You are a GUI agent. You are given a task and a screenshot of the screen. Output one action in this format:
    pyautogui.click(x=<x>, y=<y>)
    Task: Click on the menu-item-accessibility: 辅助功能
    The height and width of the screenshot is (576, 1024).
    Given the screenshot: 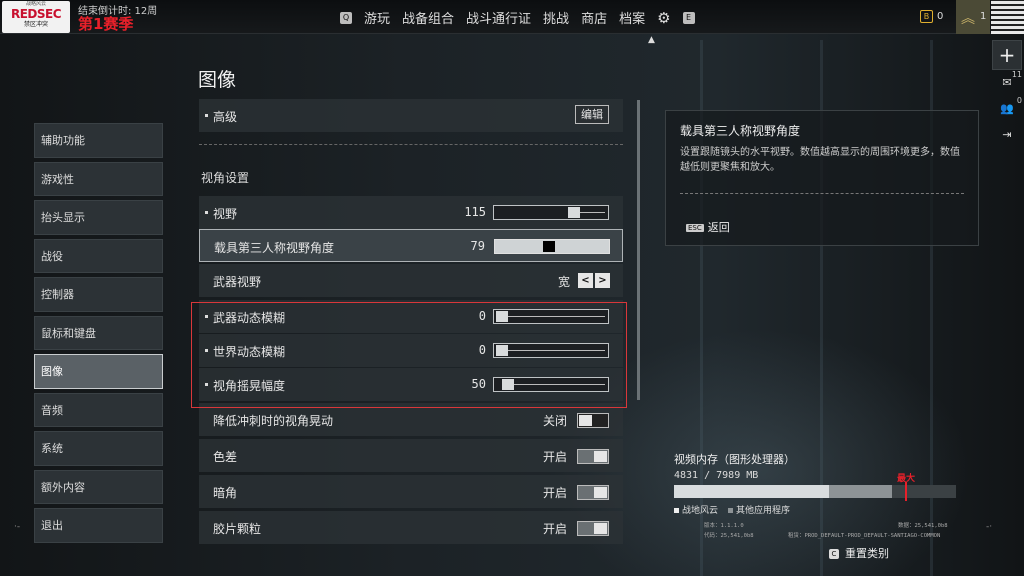 What is the action you would take?
    pyautogui.click(x=98, y=140)
    